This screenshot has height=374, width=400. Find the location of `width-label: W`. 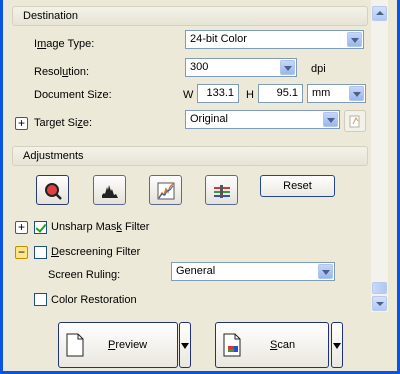

width-label: W is located at coordinates (188, 95).